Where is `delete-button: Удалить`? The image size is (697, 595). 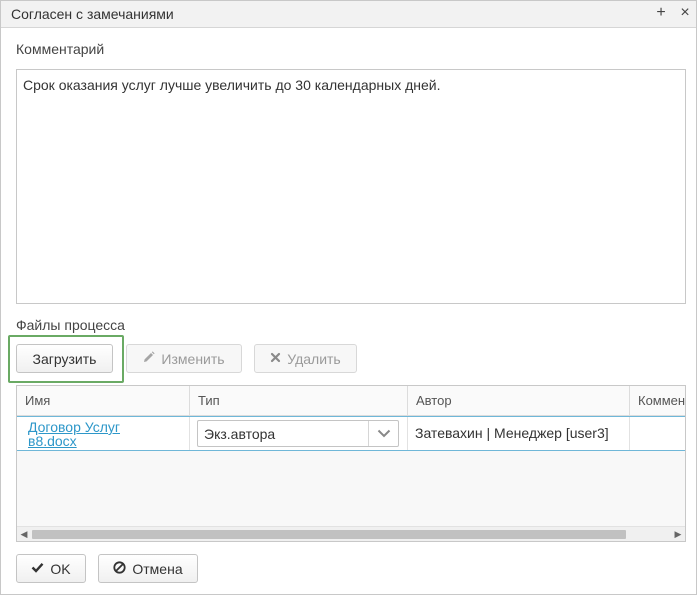
delete-button: Удалить is located at coordinates (305, 358).